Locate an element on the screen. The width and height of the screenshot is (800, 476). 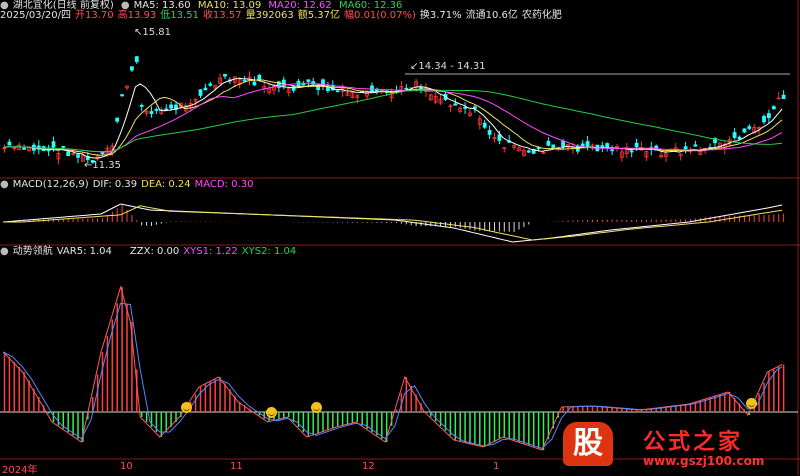
axis-label-2024: 2024年 is located at coordinates (20, 470).